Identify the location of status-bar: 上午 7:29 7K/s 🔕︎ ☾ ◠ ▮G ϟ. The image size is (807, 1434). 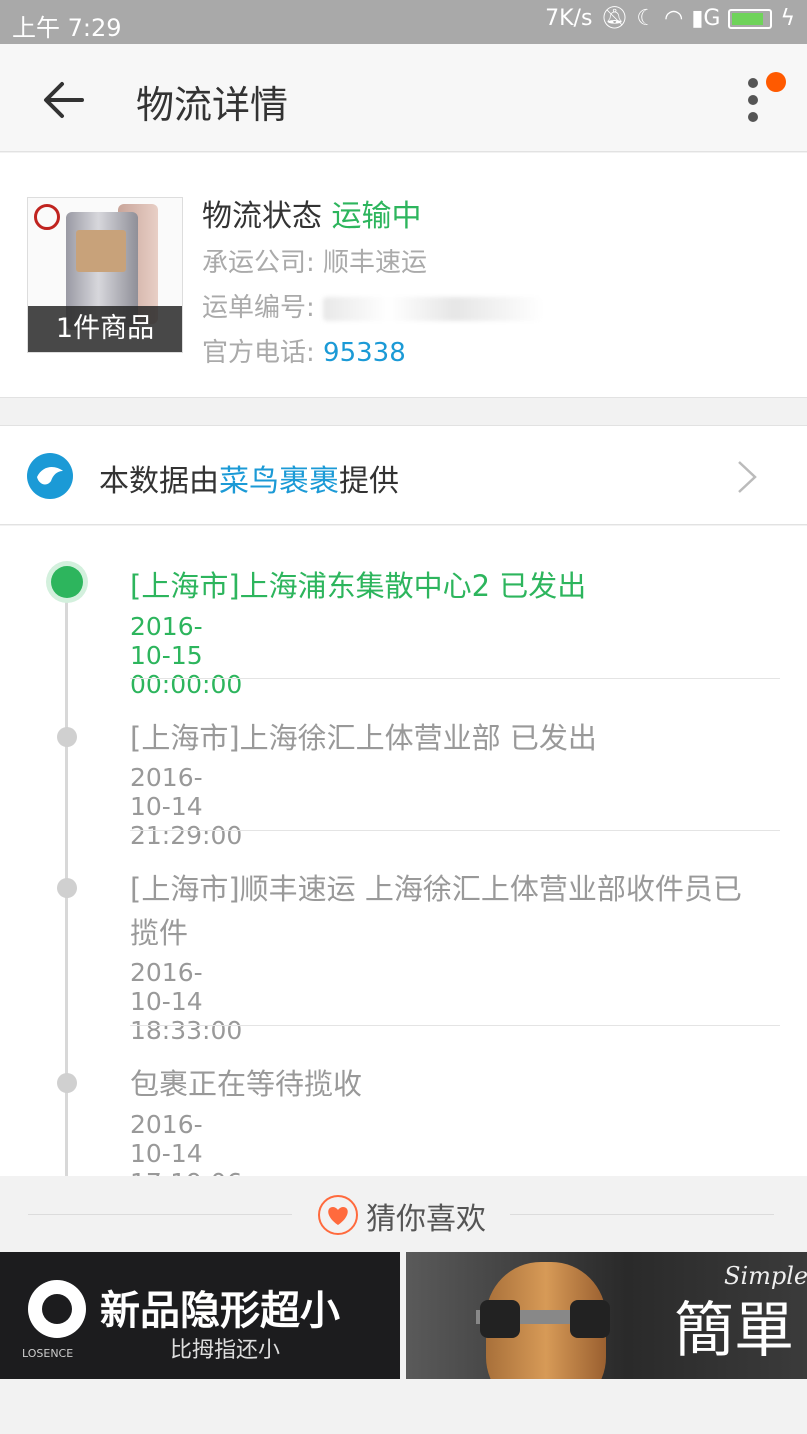
(403, 22).